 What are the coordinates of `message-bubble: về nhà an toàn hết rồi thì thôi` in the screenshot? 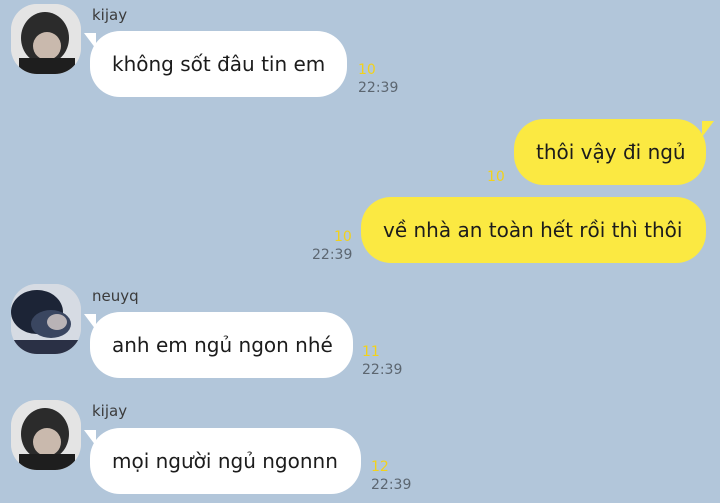 It's located at (533, 230).